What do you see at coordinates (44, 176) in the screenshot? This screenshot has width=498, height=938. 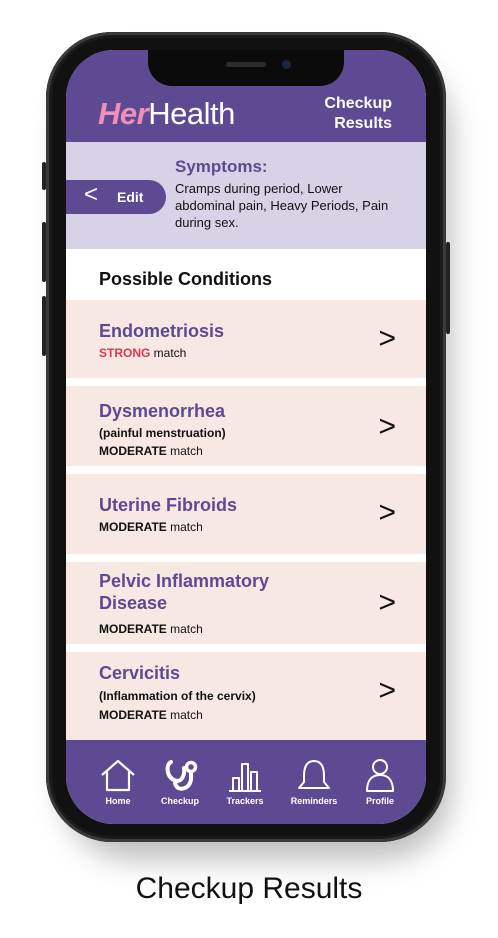 I see `mute-switch` at bounding box center [44, 176].